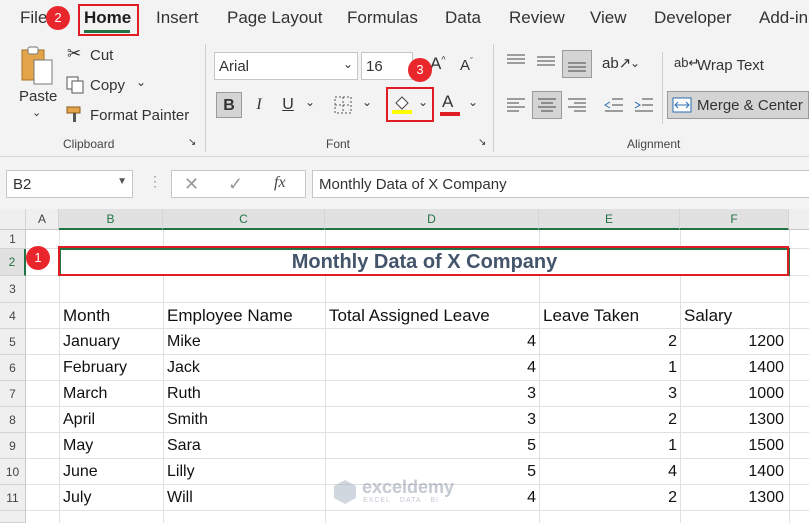 This screenshot has width=809, height=523. What do you see at coordinates (432, 219) in the screenshot?
I see `column-header-d: D` at bounding box center [432, 219].